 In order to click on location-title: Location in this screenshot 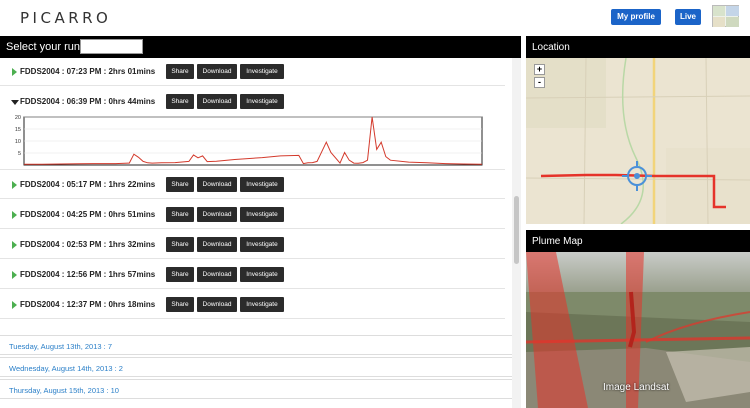, I will do `click(551, 47)`.